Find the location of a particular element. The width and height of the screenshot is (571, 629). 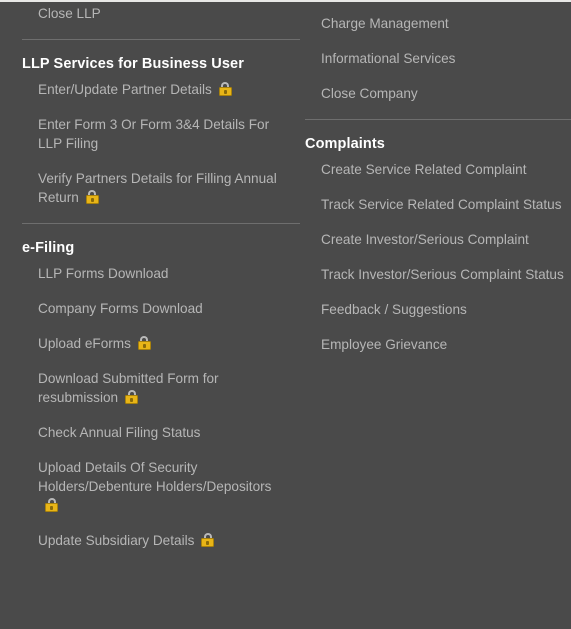

menu-item-update-subsidiary-details: Update Subsidiary Details is located at coordinates (156, 540).